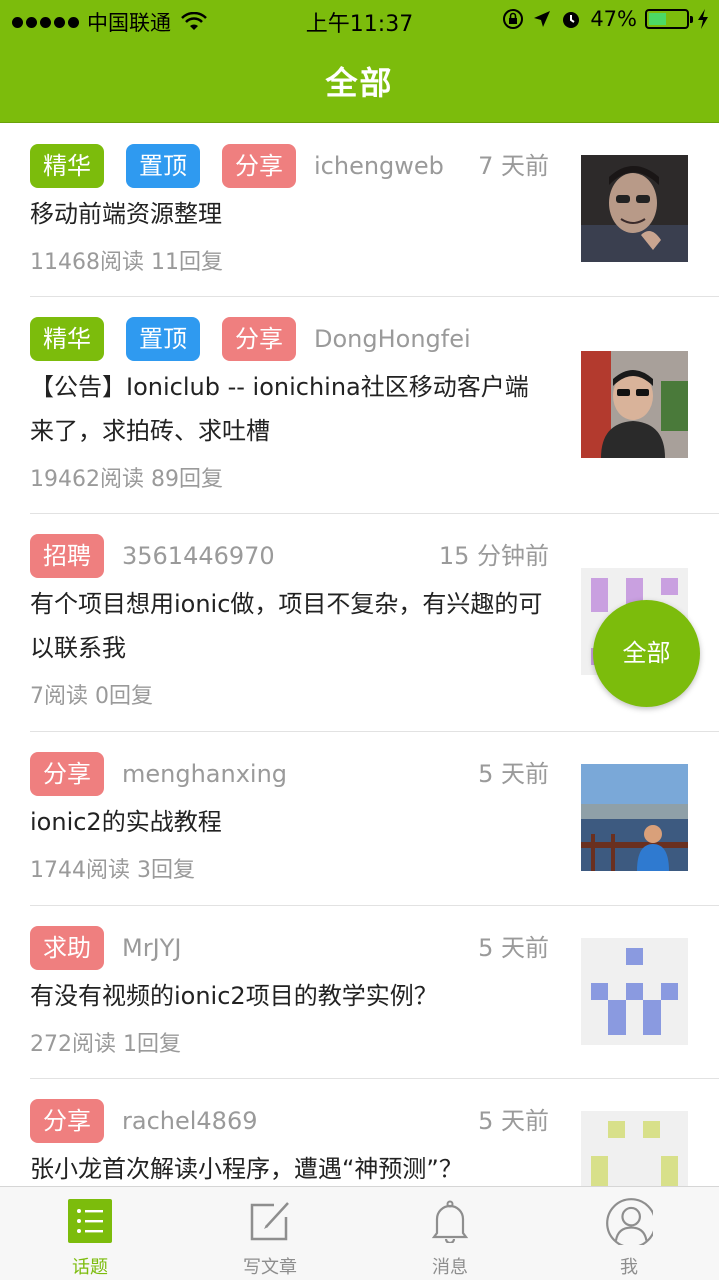  Describe the element at coordinates (646, 653) in the screenshot. I see `filter-fab-button: 全部` at that location.